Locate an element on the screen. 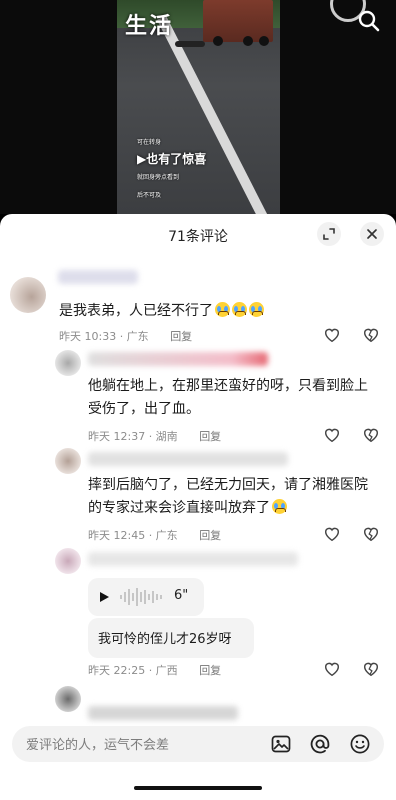 This screenshot has width=396, height=800. image-icon is located at coordinates (281, 744).